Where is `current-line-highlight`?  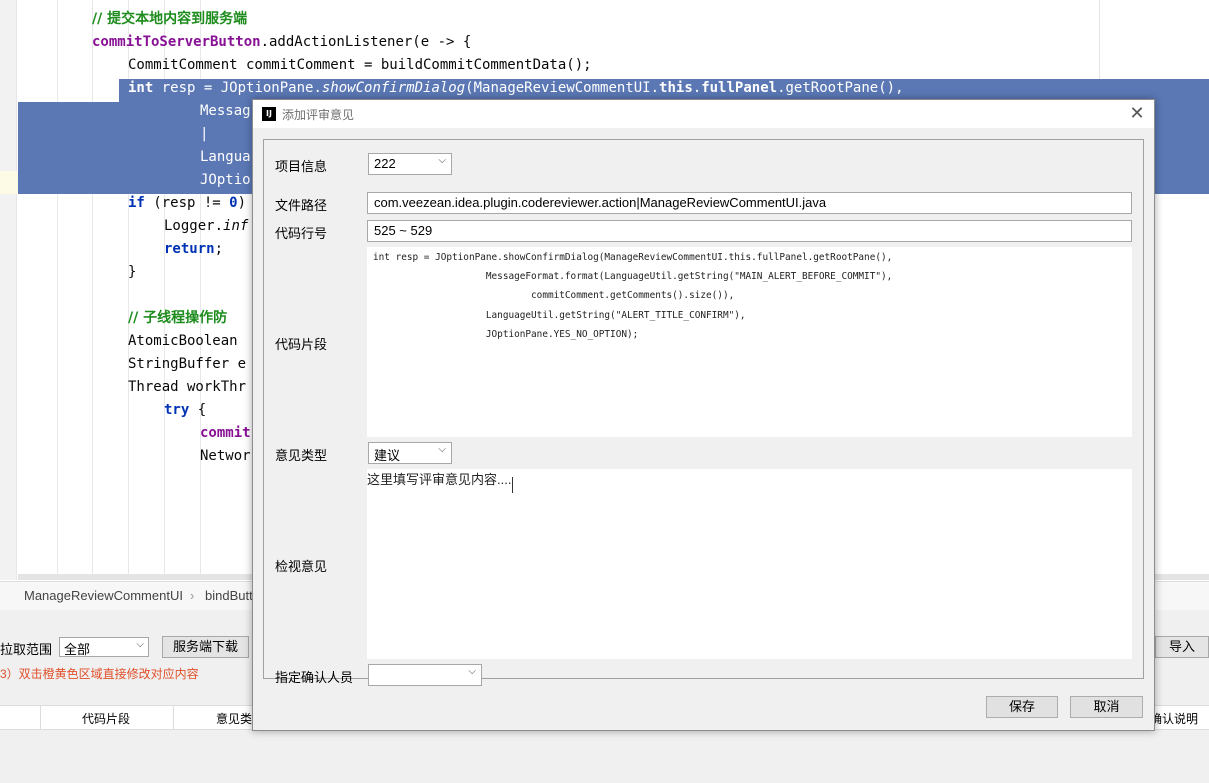 current-line-highlight is located at coordinates (9, 182).